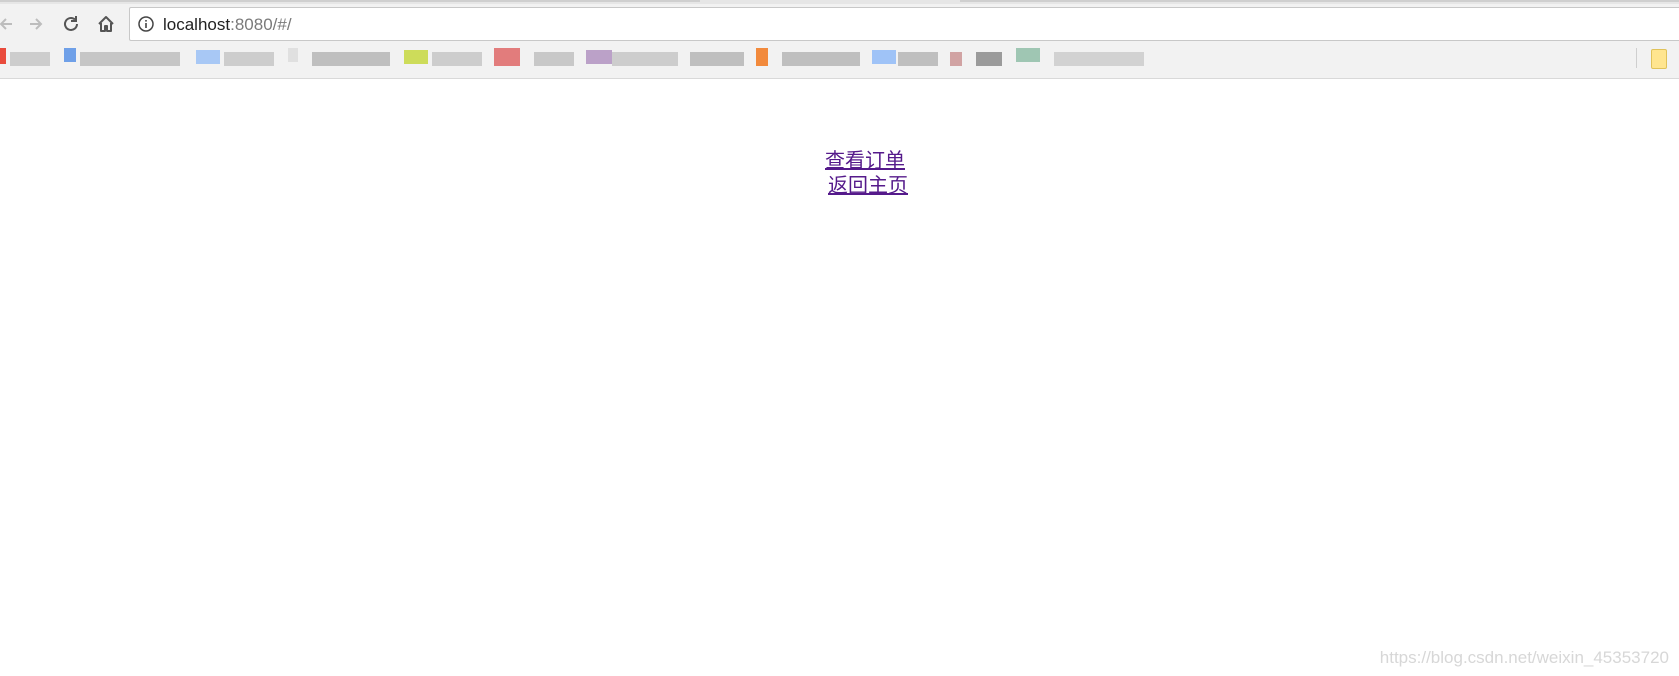  What do you see at coordinates (868, 183) in the screenshot?
I see `back-home-link: 返回主页` at bounding box center [868, 183].